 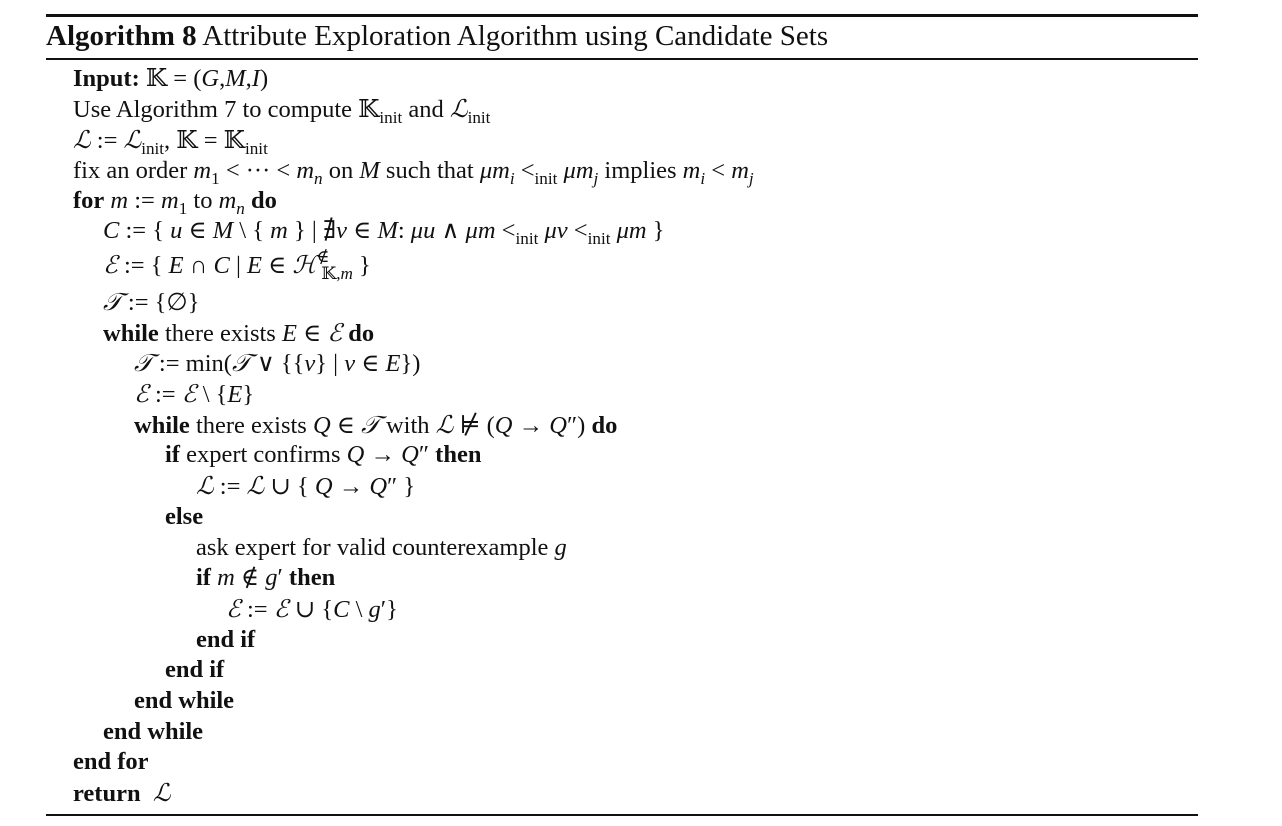 What do you see at coordinates (429, 170) in the screenshot?
I see `text-such-that: such that` at bounding box center [429, 170].